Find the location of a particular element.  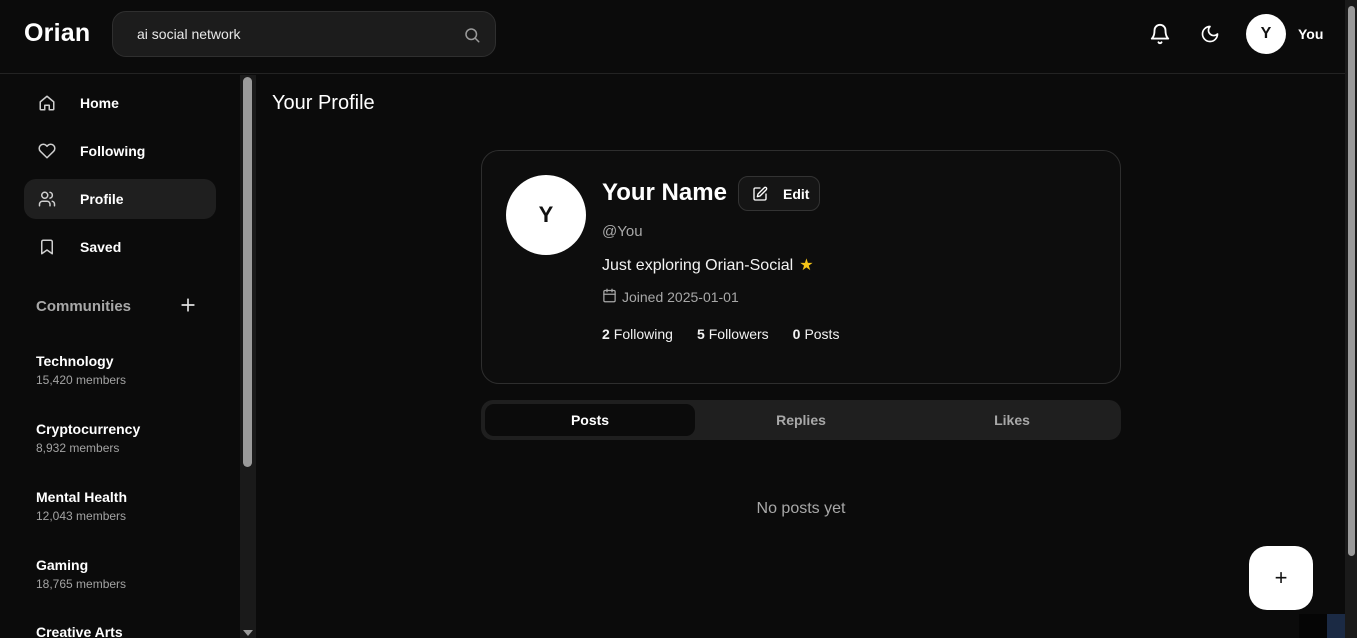

scroll-down-arrow-icon is located at coordinates (248, 633).